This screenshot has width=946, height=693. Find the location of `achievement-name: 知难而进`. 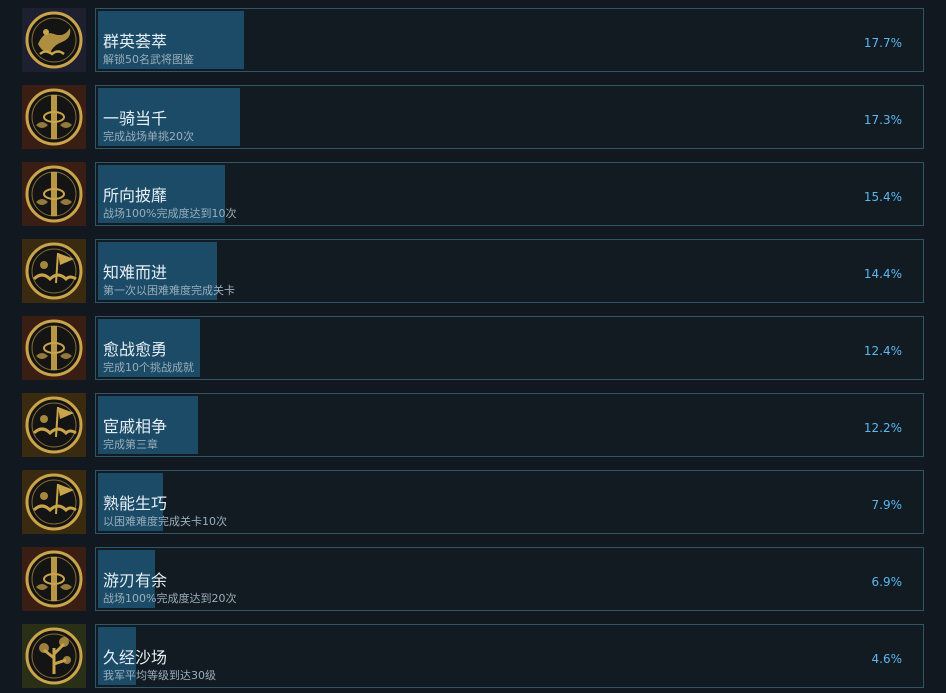

achievement-name: 知难而进 is located at coordinates (135, 272).